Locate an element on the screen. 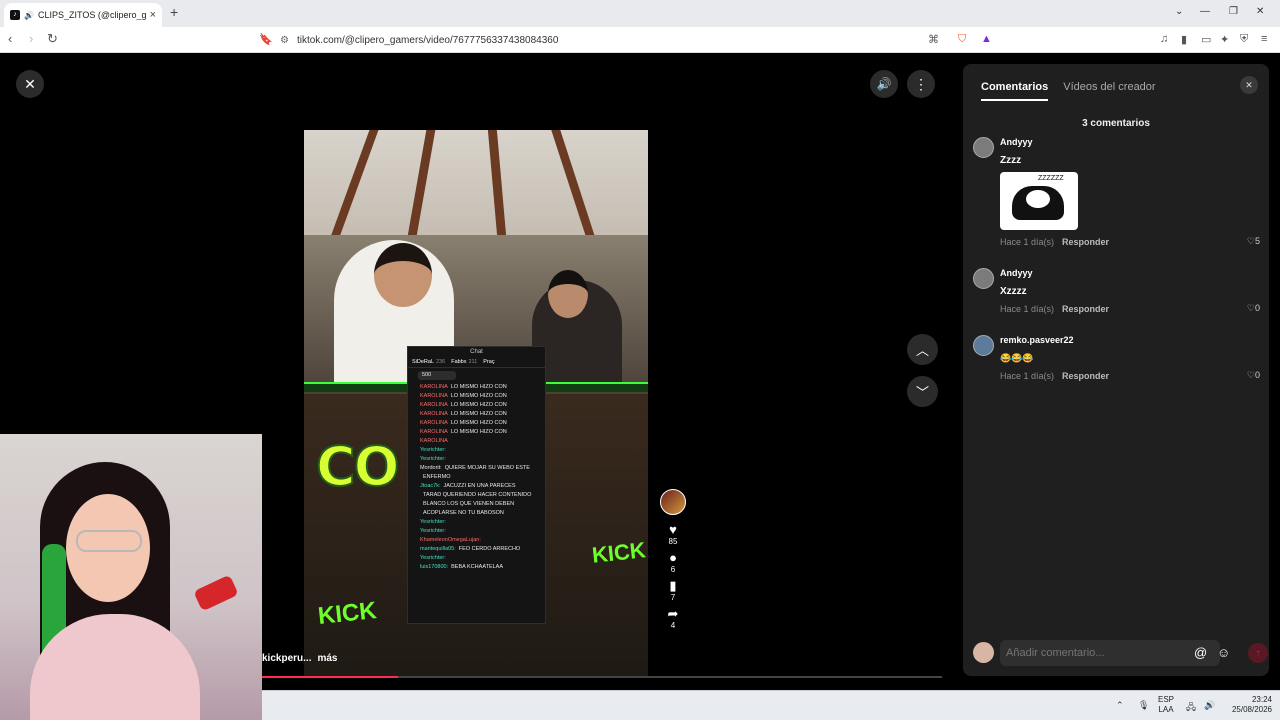 The height and width of the screenshot is (720, 1280). mention-icon: @ is located at coordinates (1200, 652).